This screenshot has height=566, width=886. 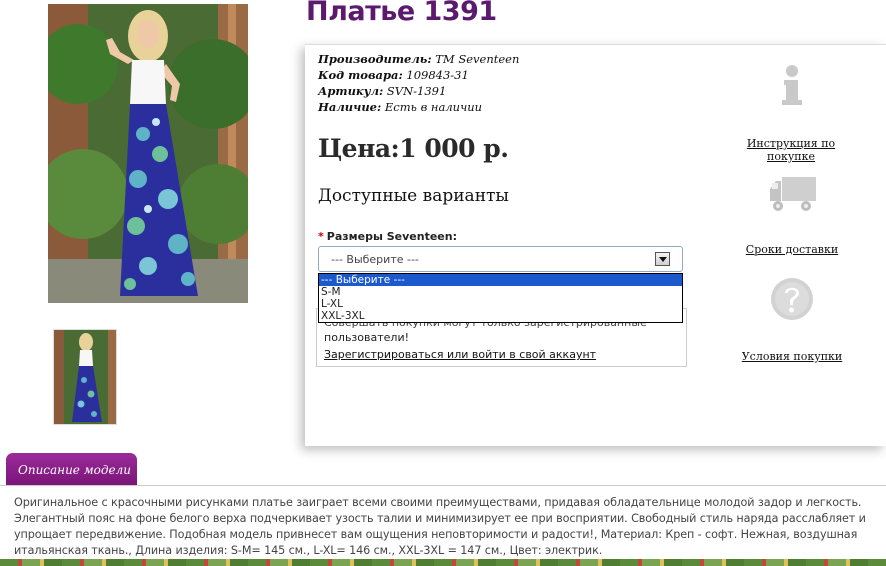 I want to click on notice-text-line2: пользователи!, so click(x=367, y=337).